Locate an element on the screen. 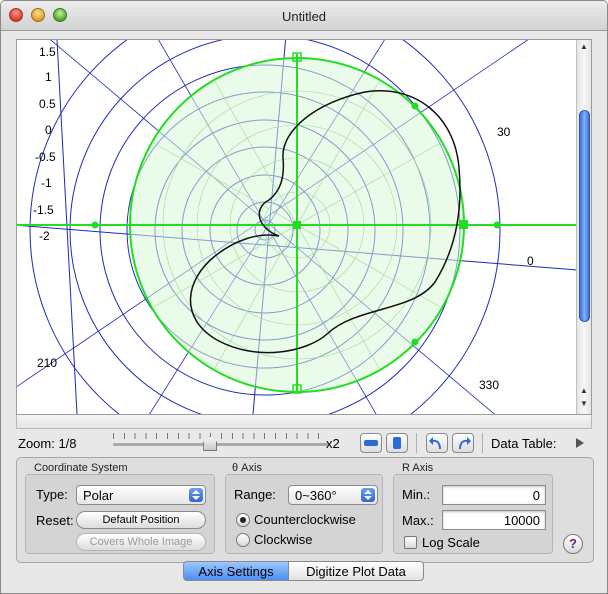 Image resolution: width=608 pixels, height=594 pixels. help-button: ? is located at coordinates (573, 544).